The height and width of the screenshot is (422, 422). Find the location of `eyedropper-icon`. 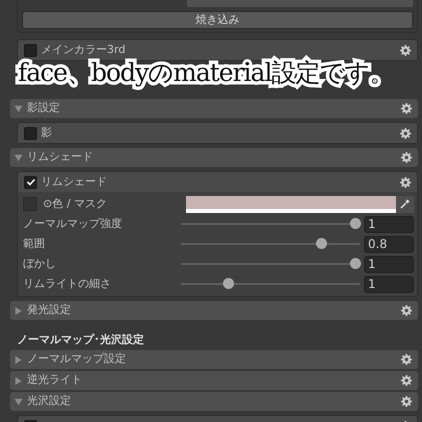

eyedropper-icon is located at coordinates (405, 204).